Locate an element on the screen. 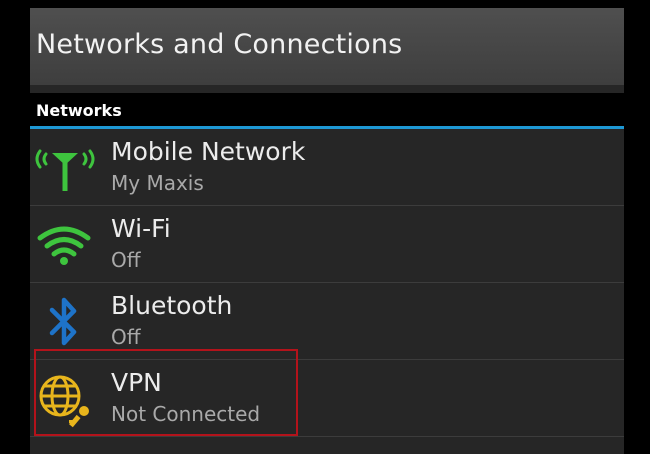  cell-tower-icon is located at coordinates (65, 167).